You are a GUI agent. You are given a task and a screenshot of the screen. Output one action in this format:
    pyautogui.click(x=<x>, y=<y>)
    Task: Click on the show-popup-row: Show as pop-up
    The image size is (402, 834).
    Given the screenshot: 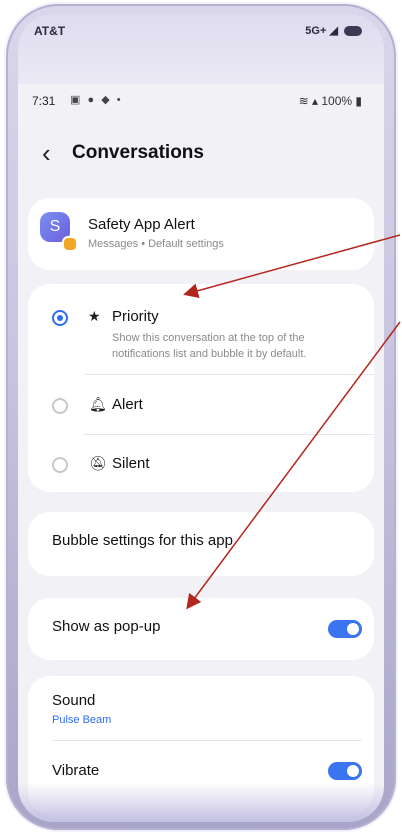 What is the action you would take?
    pyautogui.click(x=201, y=629)
    